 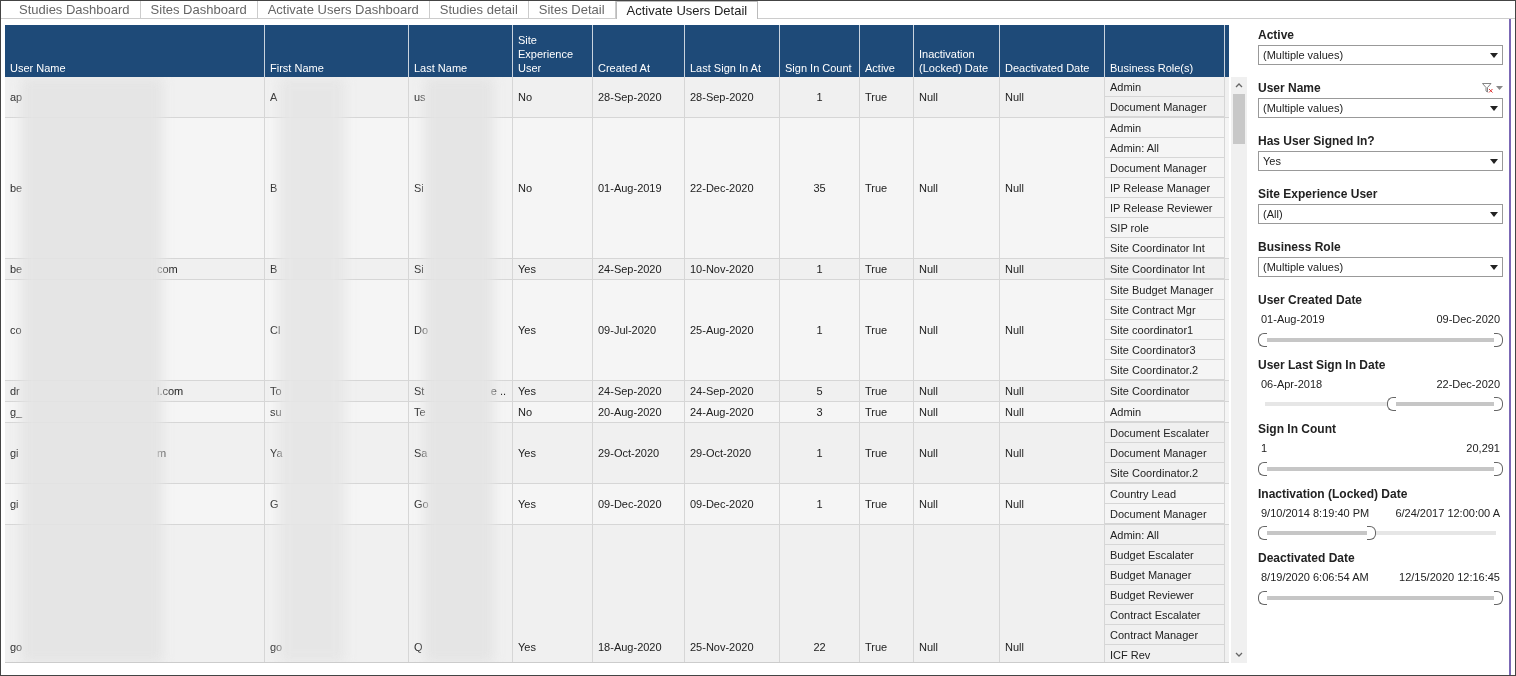 I want to click on table-cell-text: To, so click(x=276, y=391).